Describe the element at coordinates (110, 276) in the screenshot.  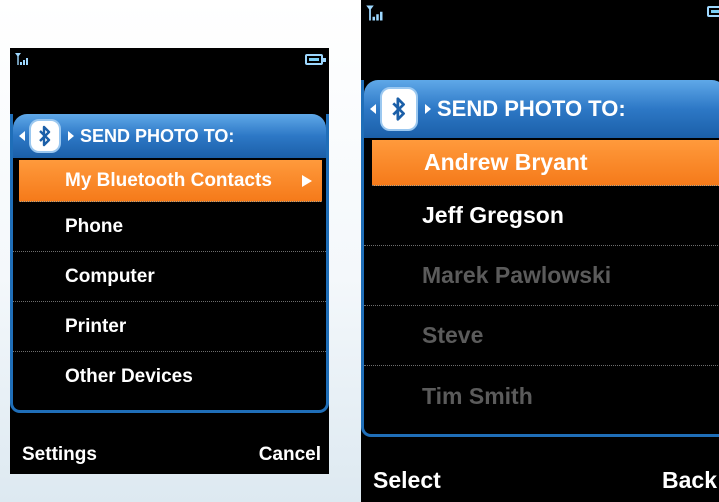
I see `list-item-label: Computer` at that location.